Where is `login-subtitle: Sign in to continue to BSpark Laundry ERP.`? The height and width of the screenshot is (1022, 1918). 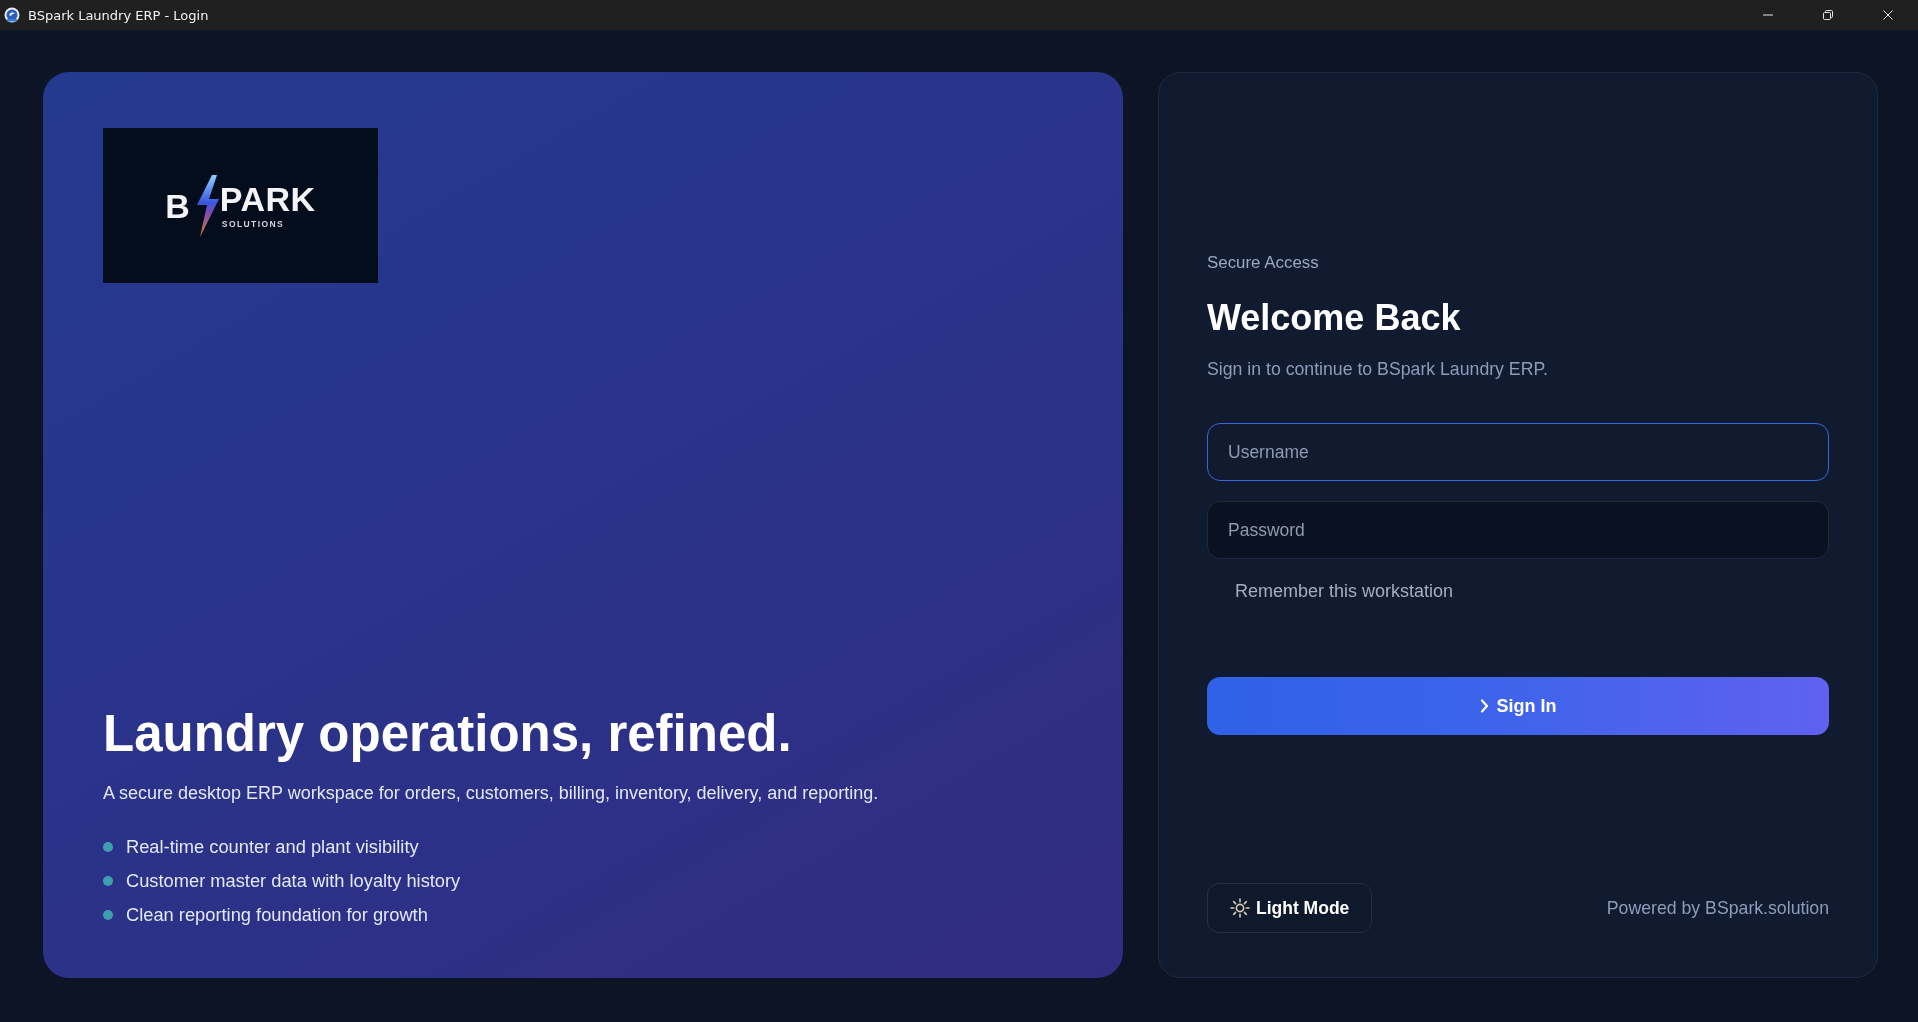
login-subtitle: Sign in to continue to BSpark Laundry ERP. is located at coordinates (1378, 369).